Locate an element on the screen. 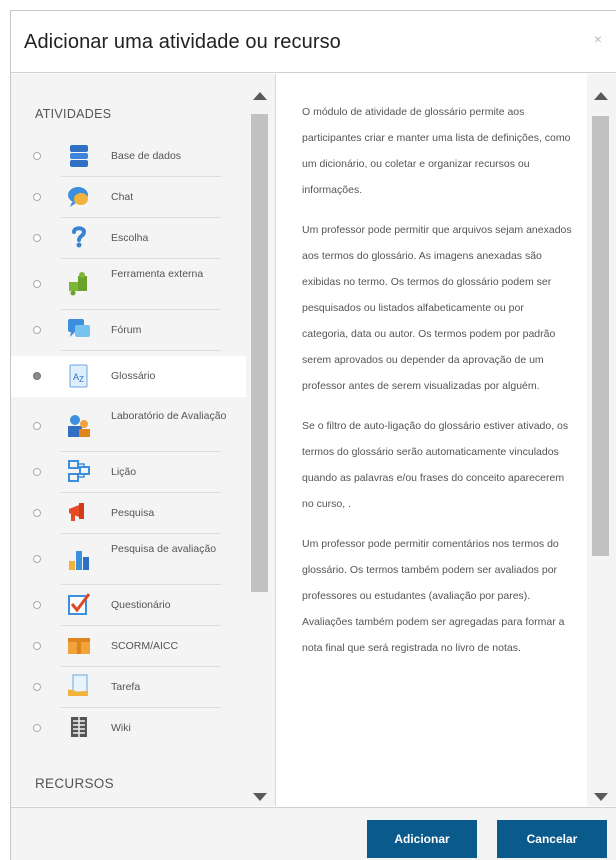 The width and height of the screenshot is (616, 860). list-item-scorm-aicc: SCORM/AICC is located at coordinates (128, 646).